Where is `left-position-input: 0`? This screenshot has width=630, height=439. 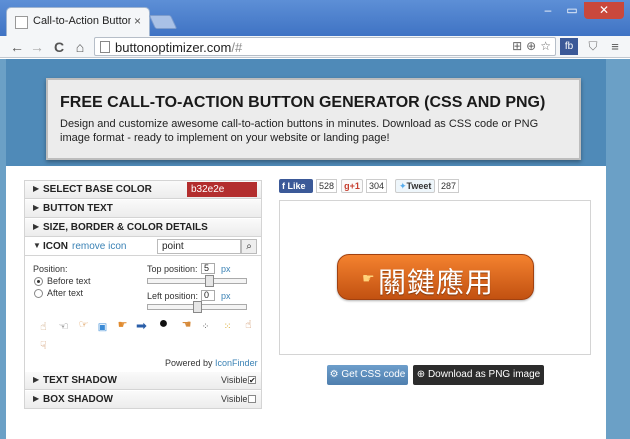 left-position-input: 0 is located at coordinates (208, 295).